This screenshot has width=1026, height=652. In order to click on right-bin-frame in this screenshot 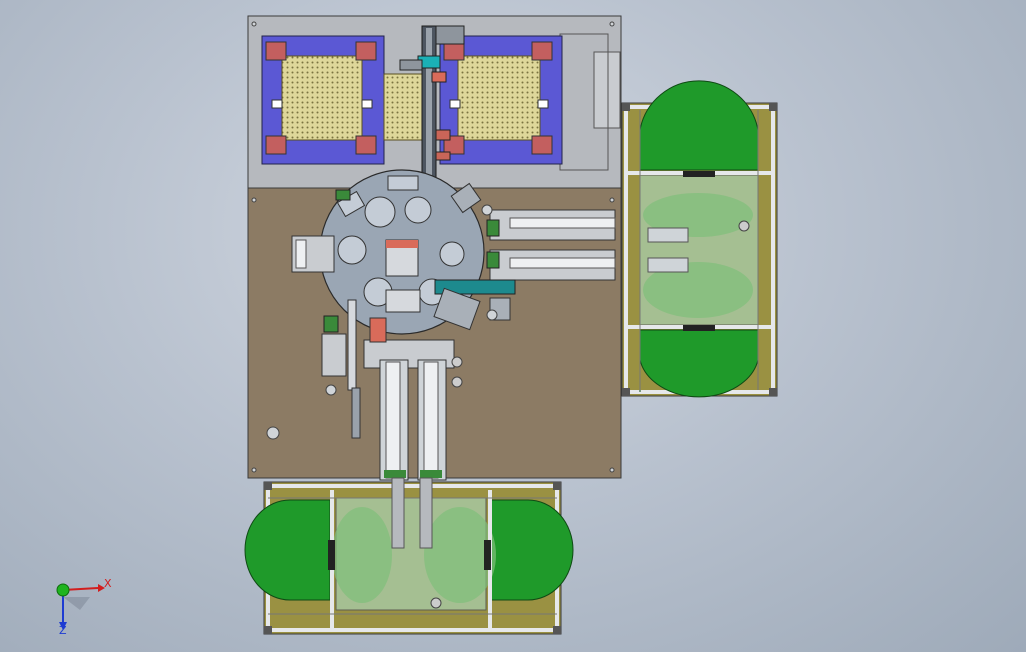, I will do `click(699, 239)`.